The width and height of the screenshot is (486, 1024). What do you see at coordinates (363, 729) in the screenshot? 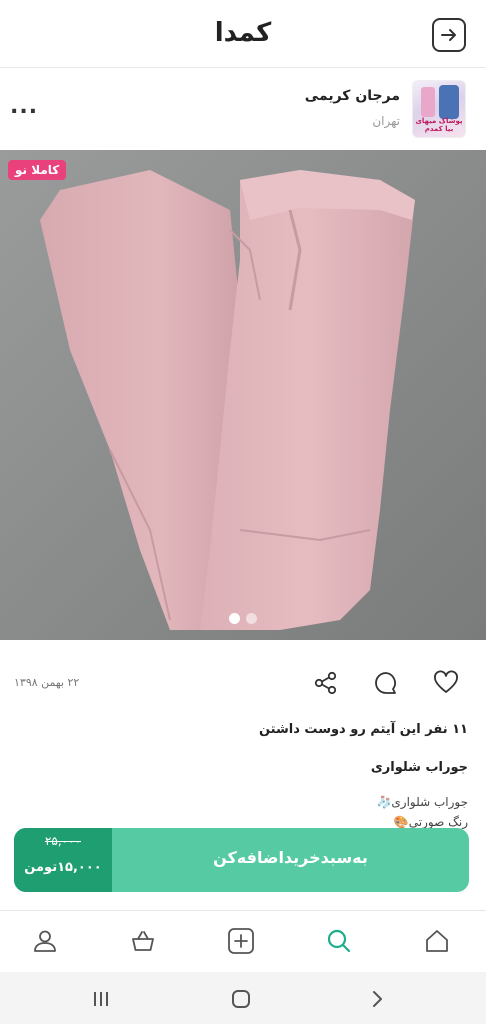
I see `likes-count: ۱۱ نفر این آیتم رو دوست داشتن` at bounding box center [363, 729].